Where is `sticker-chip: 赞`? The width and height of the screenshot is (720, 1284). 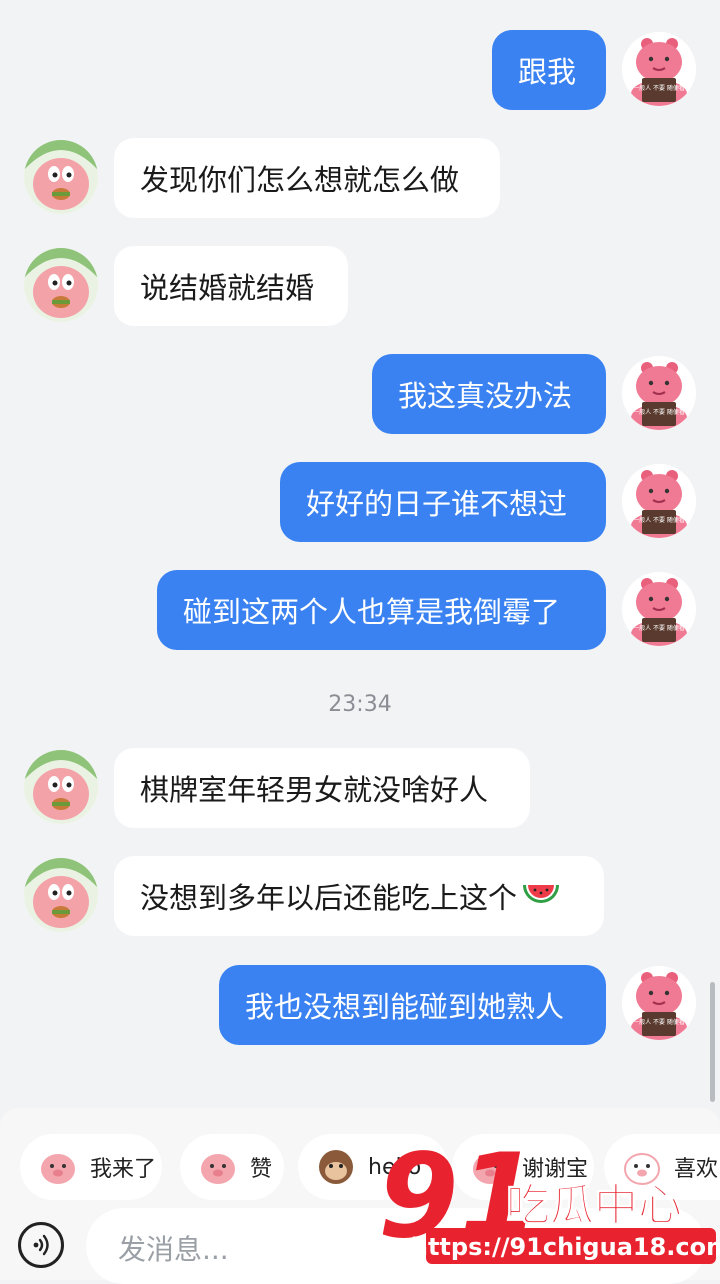
sticker-chip: 赞 is located at coordinates (232, 1167).